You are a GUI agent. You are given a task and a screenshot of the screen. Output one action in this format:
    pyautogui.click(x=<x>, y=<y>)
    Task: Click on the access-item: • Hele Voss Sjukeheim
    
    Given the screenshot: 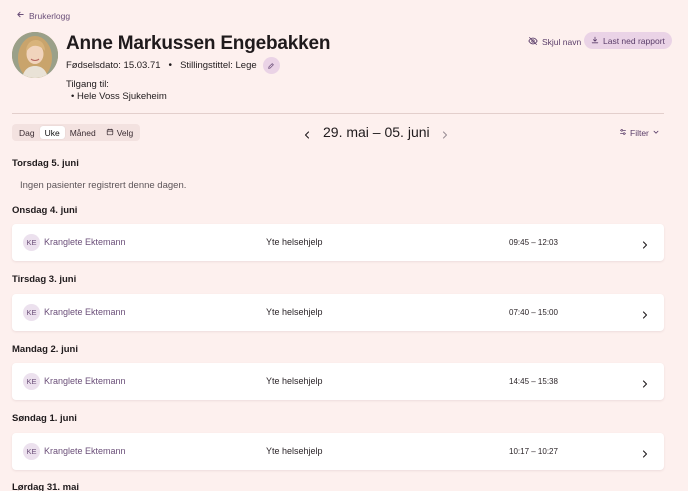 What is the action you would take?
    pyautogui.click(x=119, y=96)
    